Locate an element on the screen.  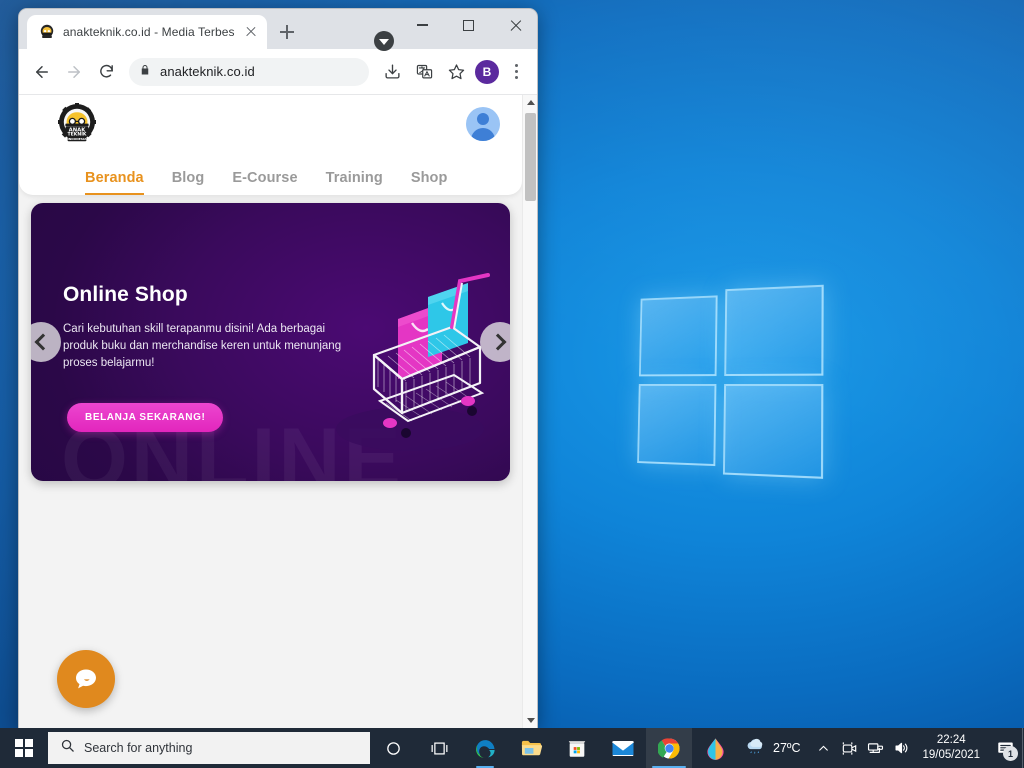
address-bar: anakteknik.co.id is located at coordinates (249, 71).